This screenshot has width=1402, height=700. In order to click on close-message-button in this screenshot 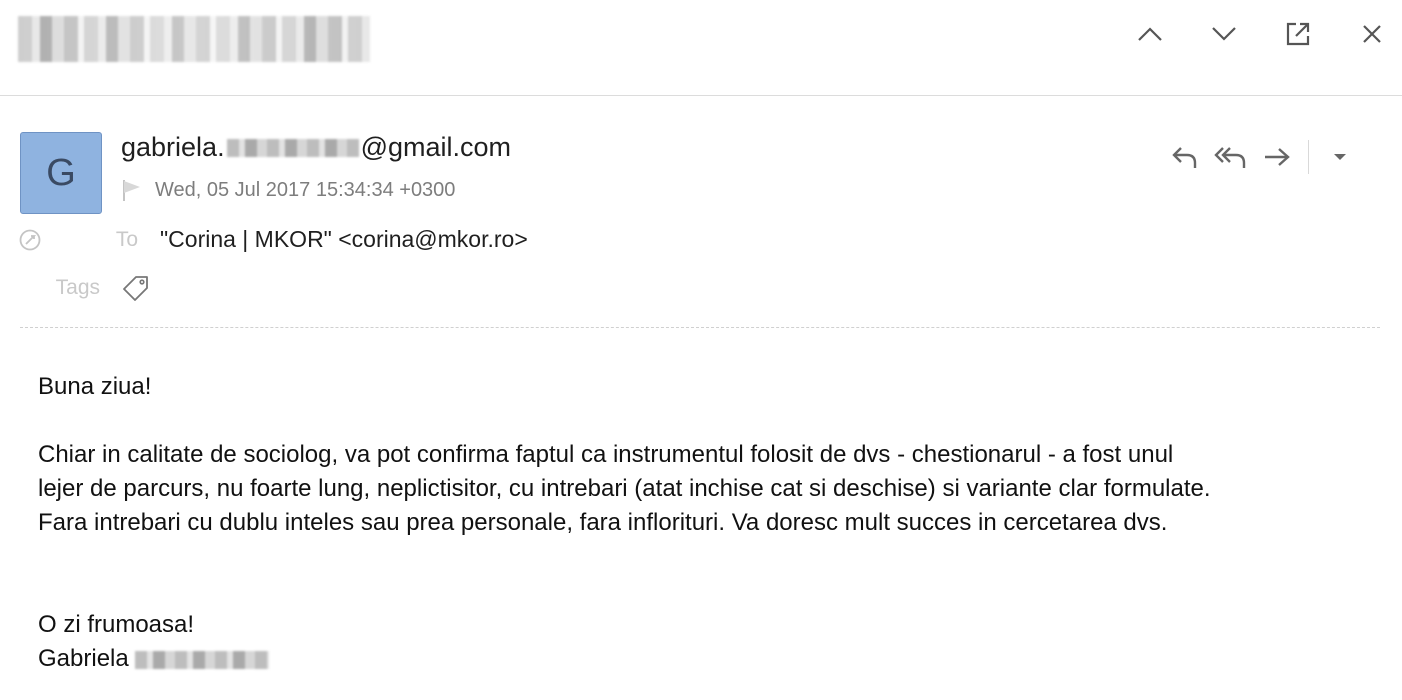, I will do `click(1372, 34)`.